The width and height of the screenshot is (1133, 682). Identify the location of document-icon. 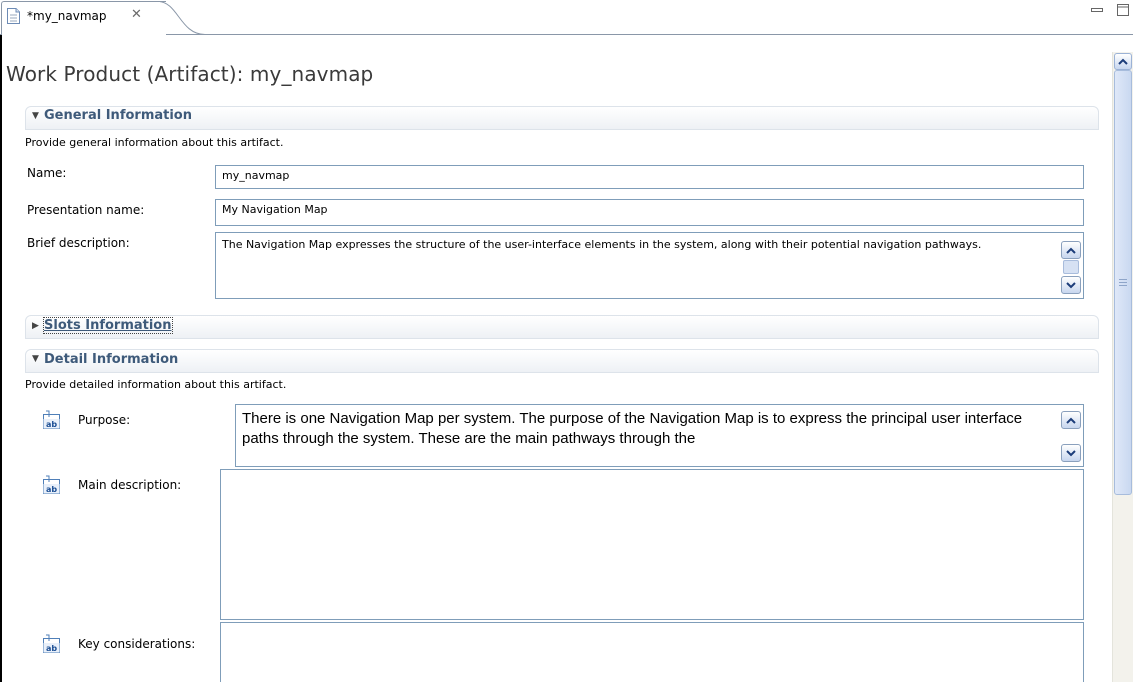
(13, 16).